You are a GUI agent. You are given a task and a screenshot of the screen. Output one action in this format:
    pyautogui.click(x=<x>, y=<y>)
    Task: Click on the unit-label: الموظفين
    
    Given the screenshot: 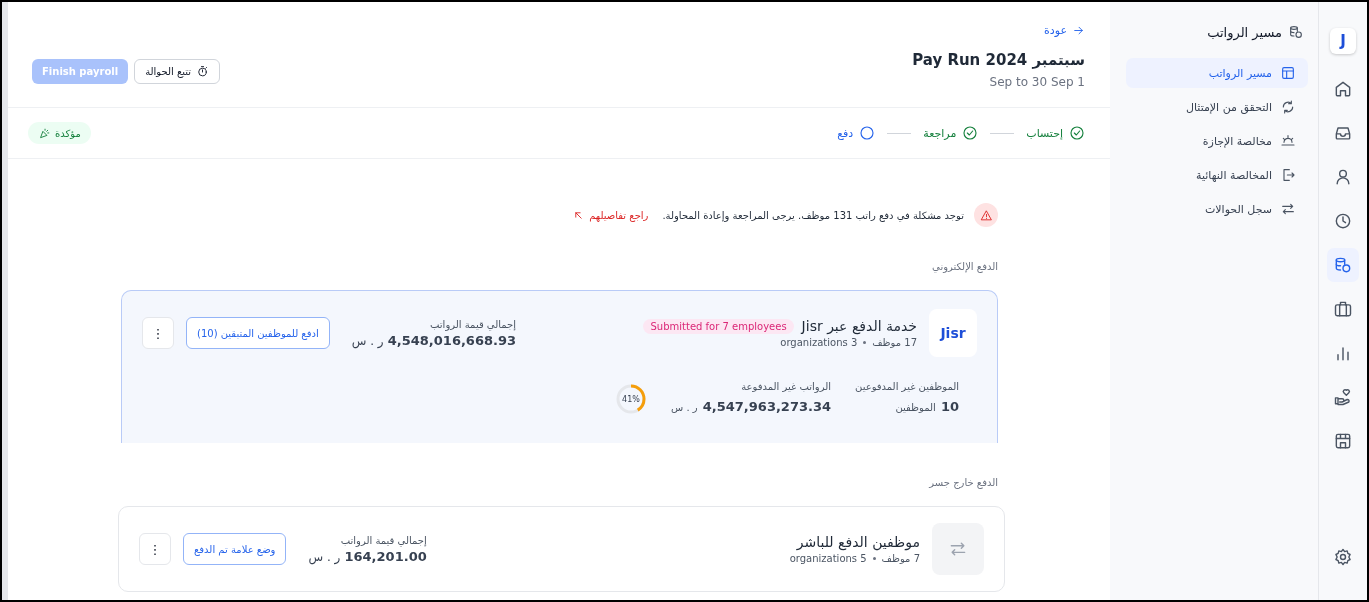 What is the action you would take?
    pyautogui.click(x=915, y=407)
    